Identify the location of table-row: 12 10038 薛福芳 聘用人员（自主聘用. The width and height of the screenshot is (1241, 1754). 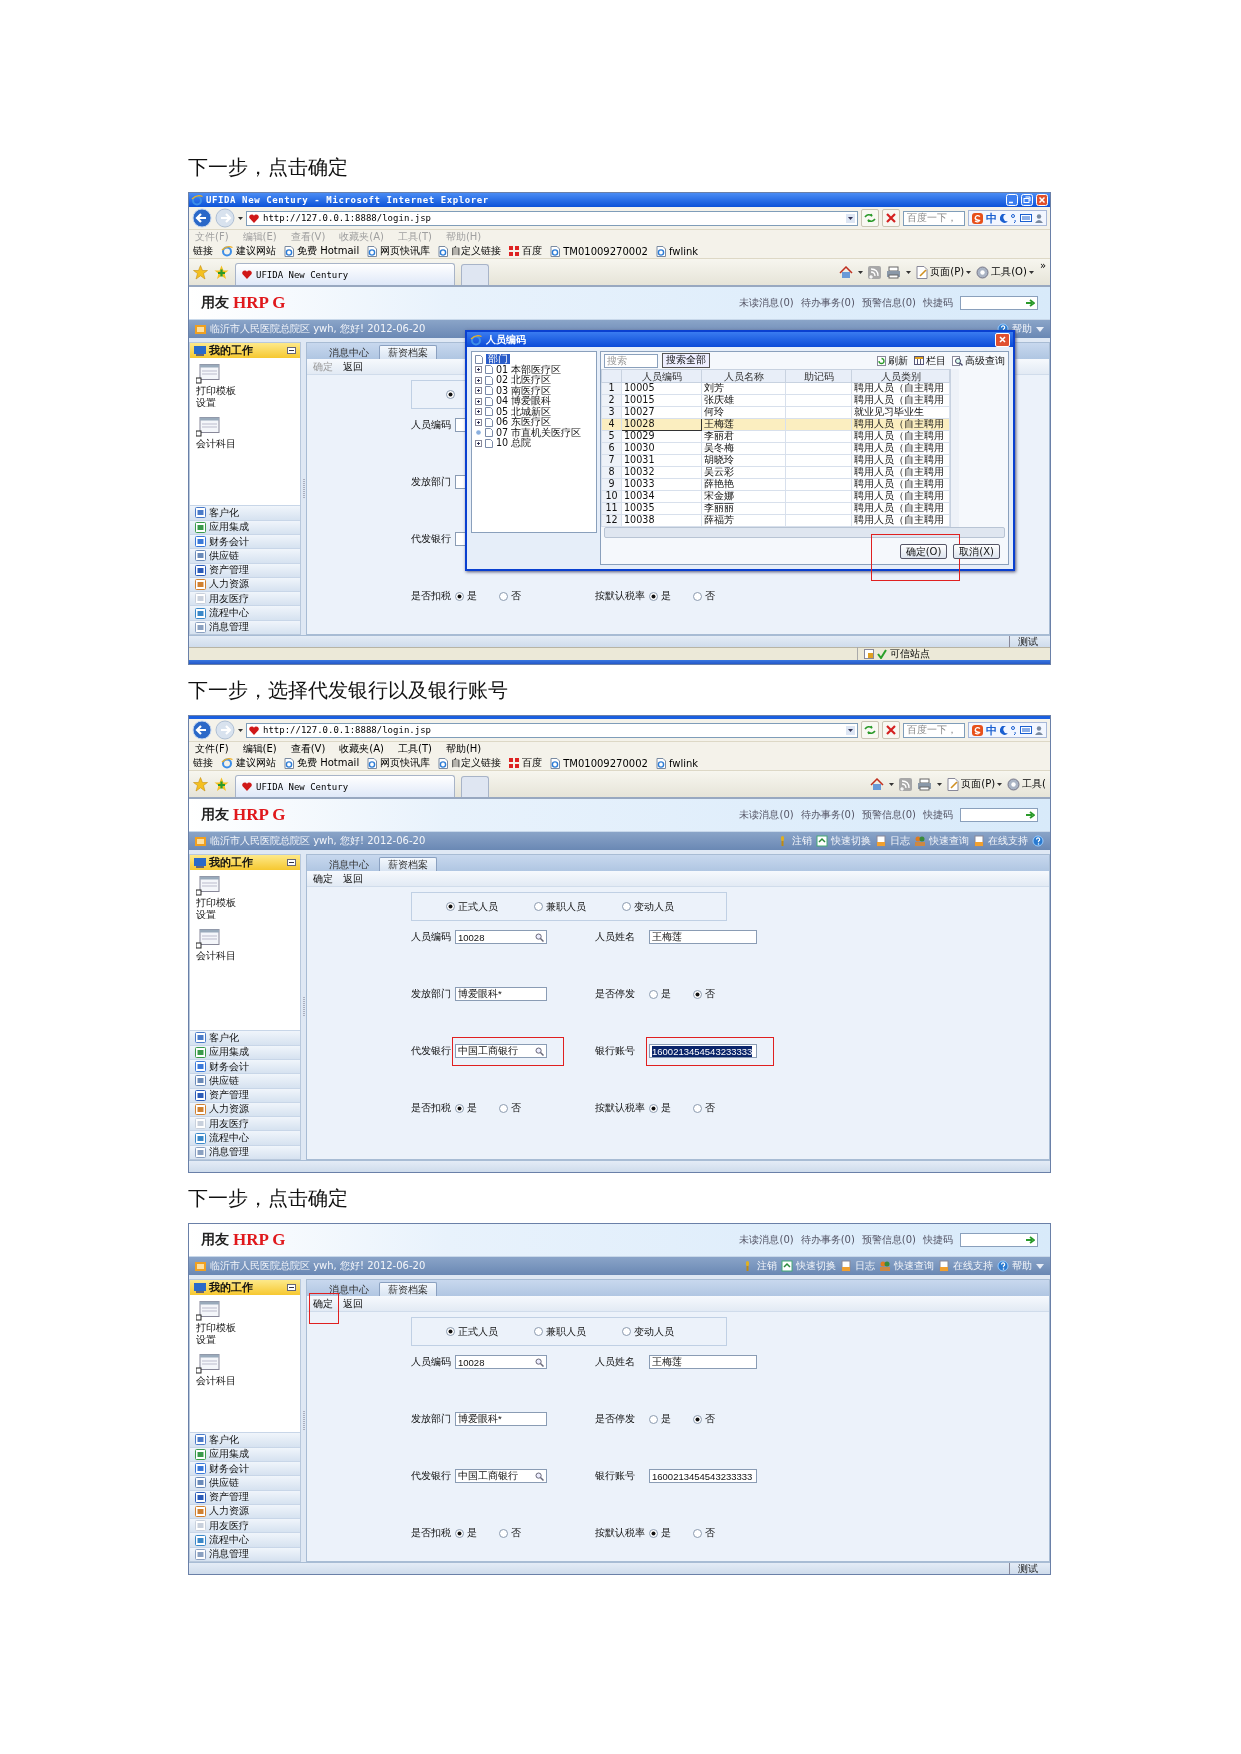
(775, 520).